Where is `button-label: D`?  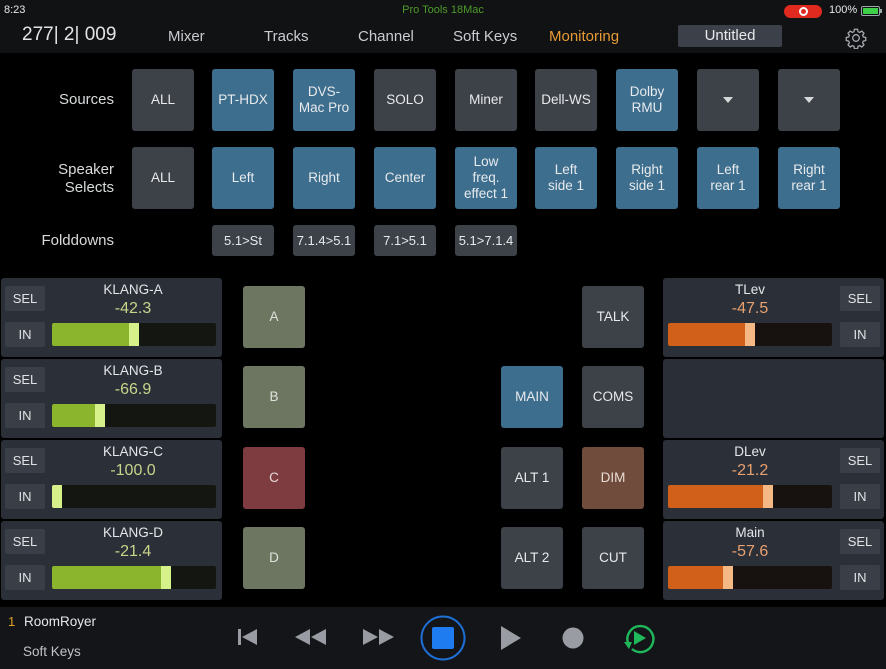 button-label: D is located at coordinates (274, 557).